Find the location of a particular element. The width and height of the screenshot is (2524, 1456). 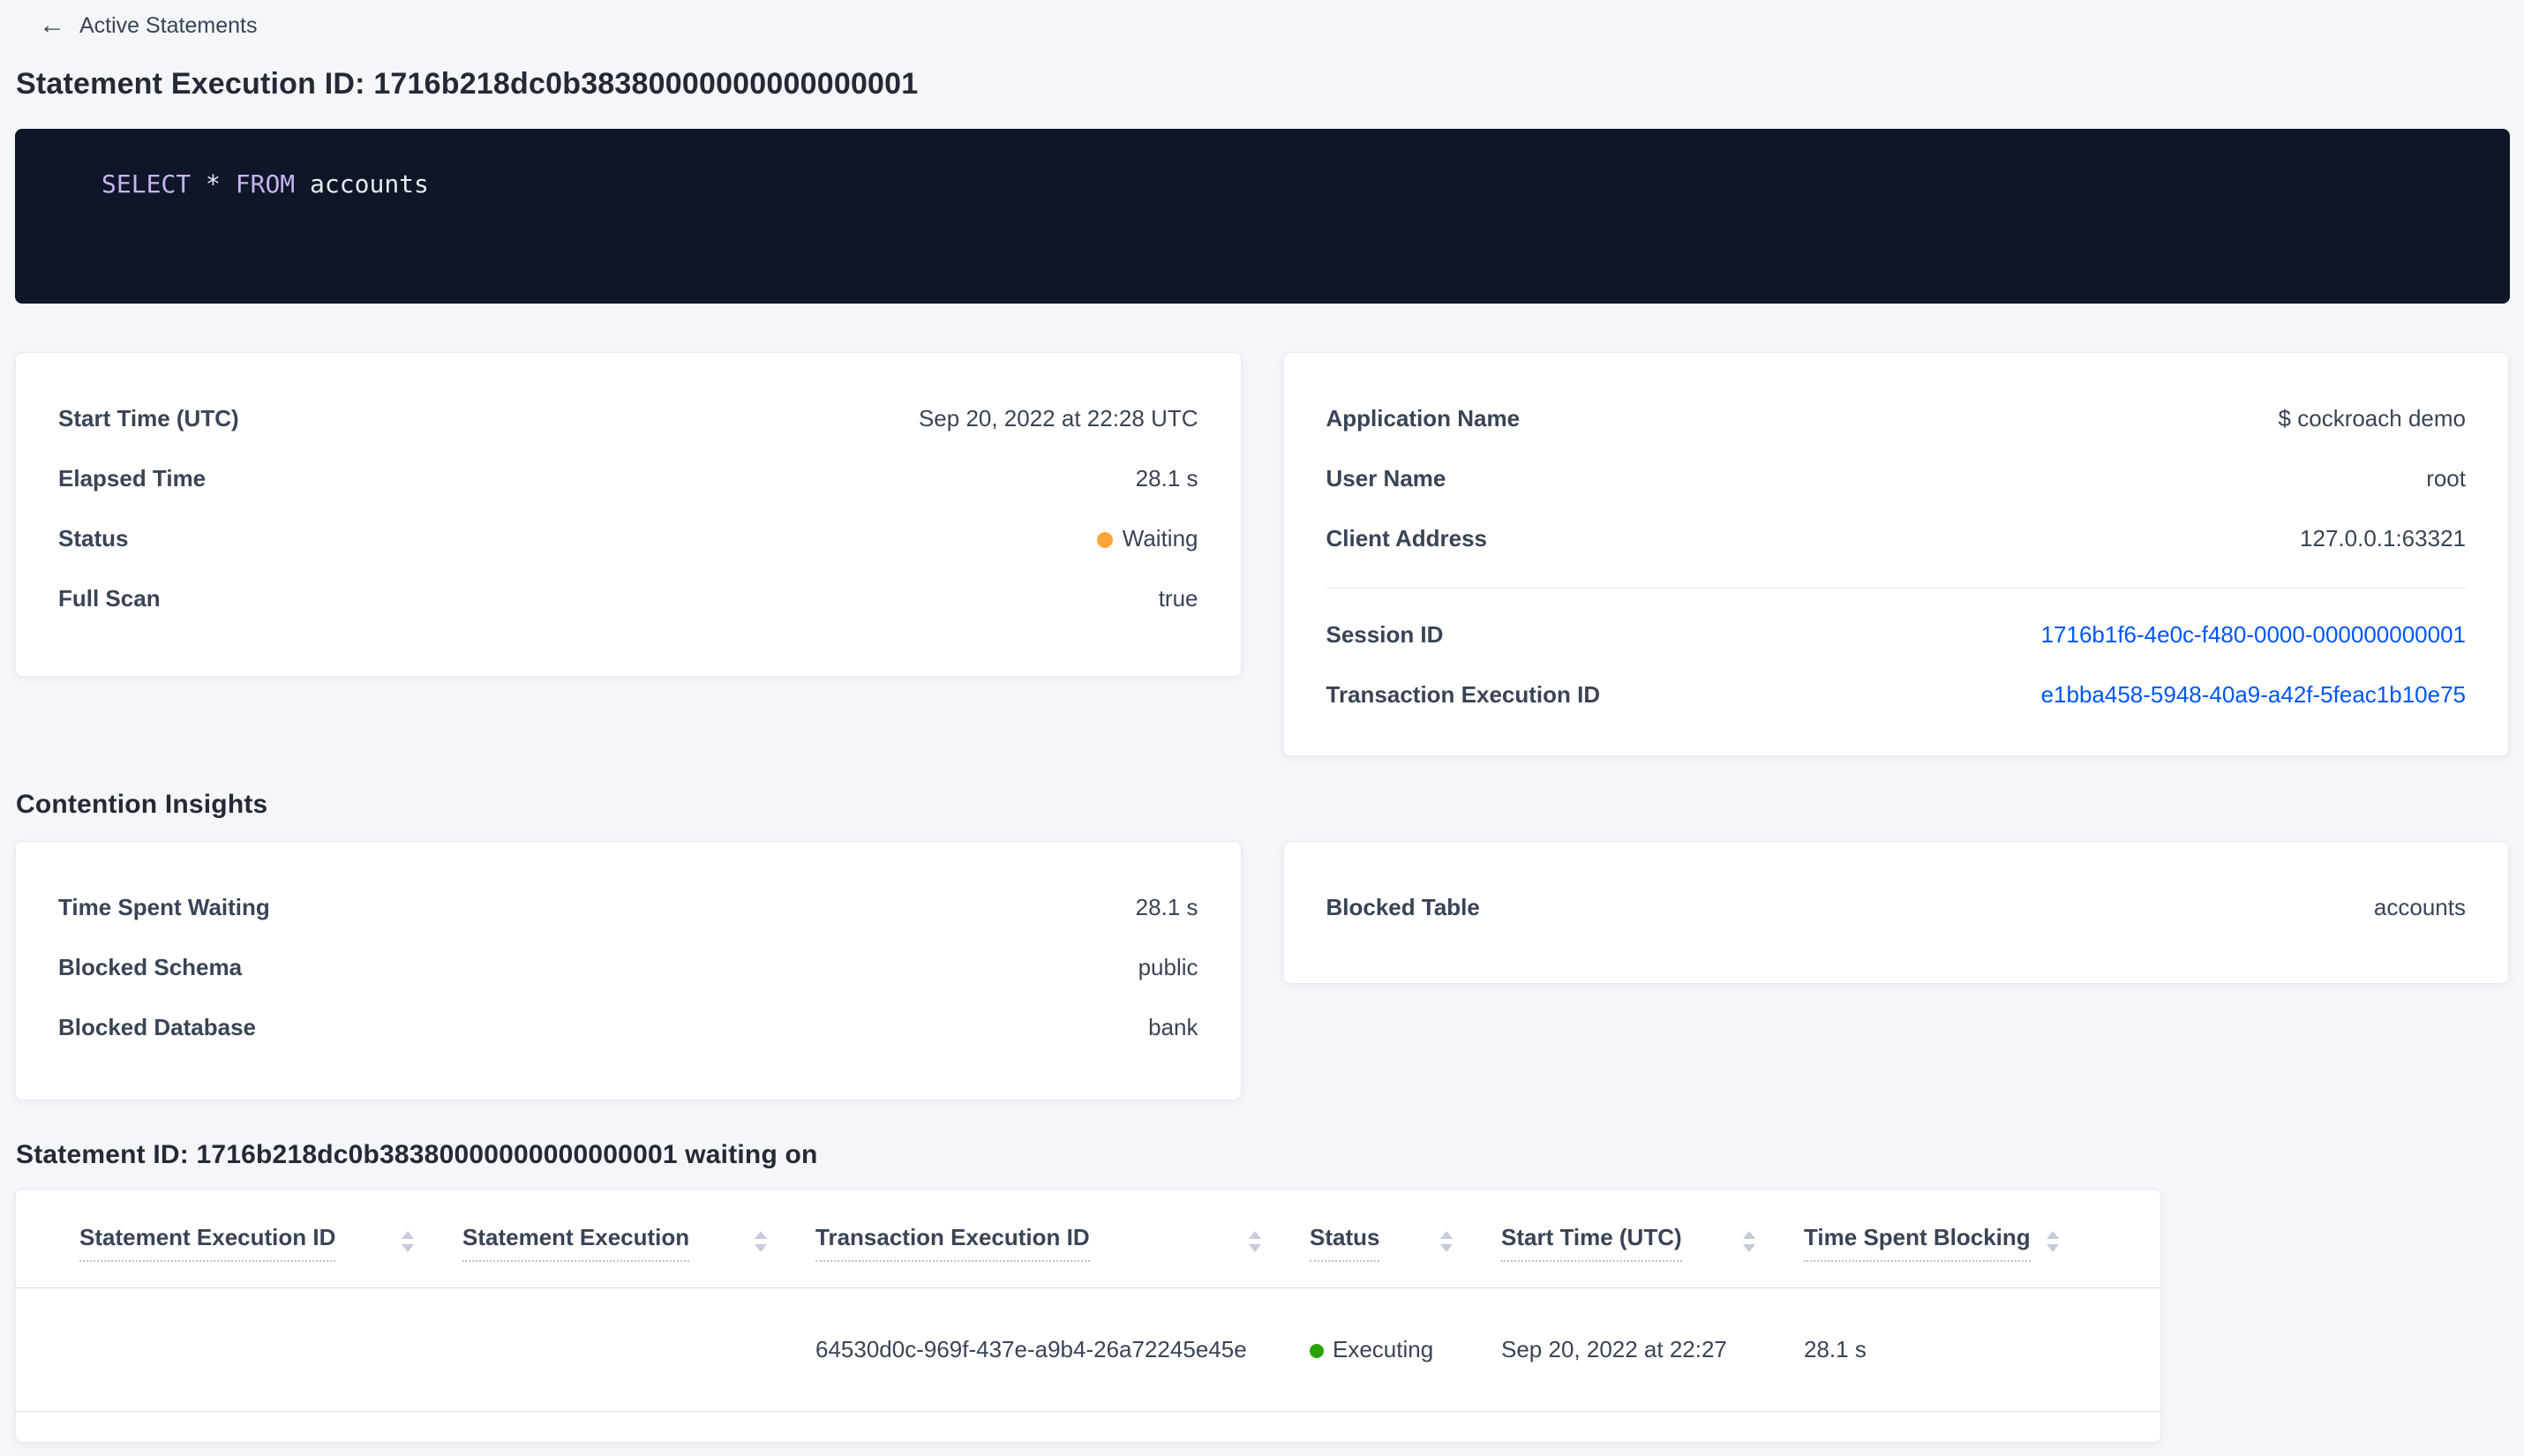

kv-row-user-name: User Name root is located at coordinates (1896, 478).